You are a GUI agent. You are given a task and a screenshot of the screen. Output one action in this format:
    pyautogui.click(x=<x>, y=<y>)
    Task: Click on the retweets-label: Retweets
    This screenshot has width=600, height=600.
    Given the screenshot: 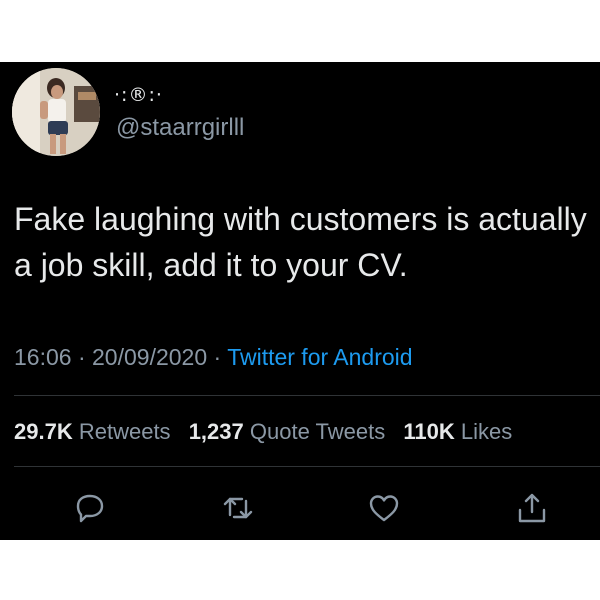 What is the action you would take?
    pyautogui.click(x=124, y=431)
    